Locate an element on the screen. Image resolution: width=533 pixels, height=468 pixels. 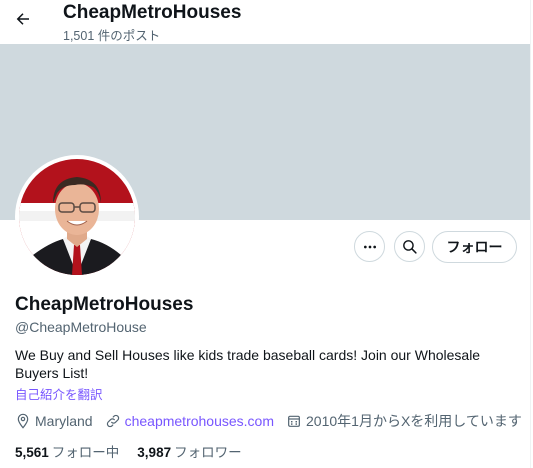
calendar-icon is located at coordinates (294, 421).